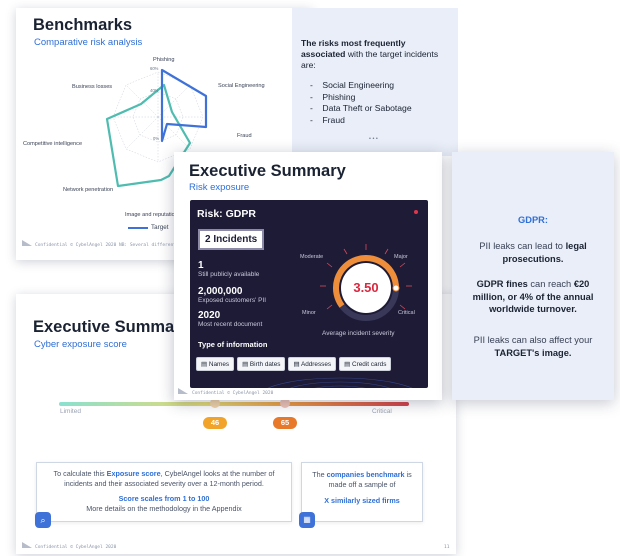 This screenshot has height=556, width=620. I want to click on tick-0: 0%, so click(156, 138).